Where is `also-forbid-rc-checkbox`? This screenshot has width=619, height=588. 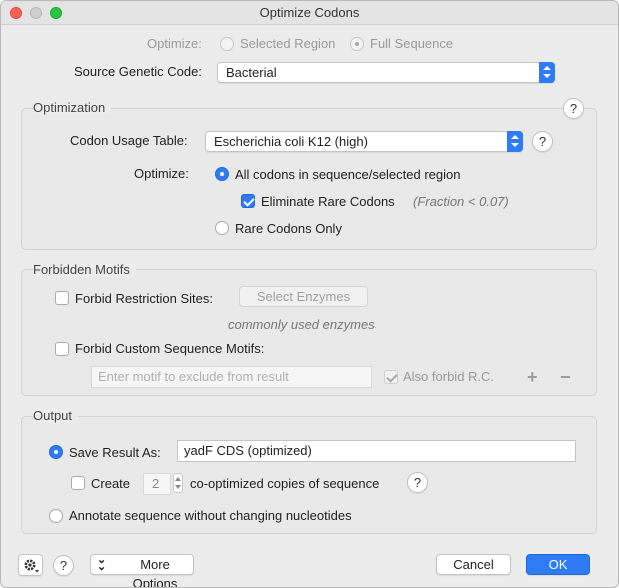
also-forbid-rc-checkbox is located at coordinates (391, 377).